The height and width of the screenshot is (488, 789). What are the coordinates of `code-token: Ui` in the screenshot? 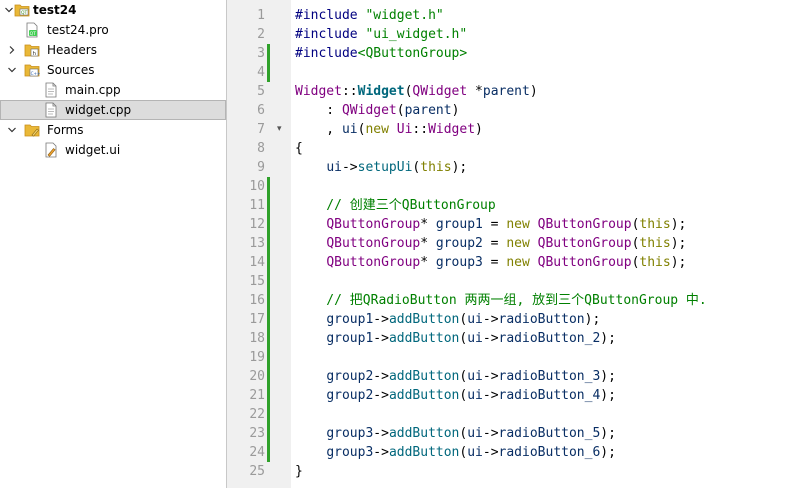 It's located at (404, 129).